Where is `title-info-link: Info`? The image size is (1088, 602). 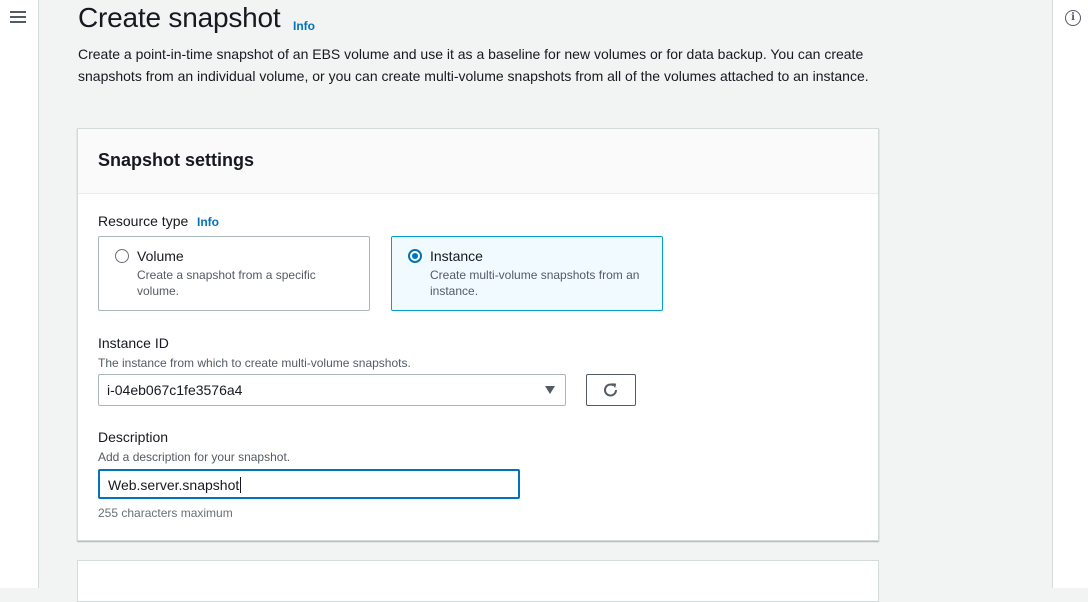 title-info-link: Info is located at coordinates (304, 26).